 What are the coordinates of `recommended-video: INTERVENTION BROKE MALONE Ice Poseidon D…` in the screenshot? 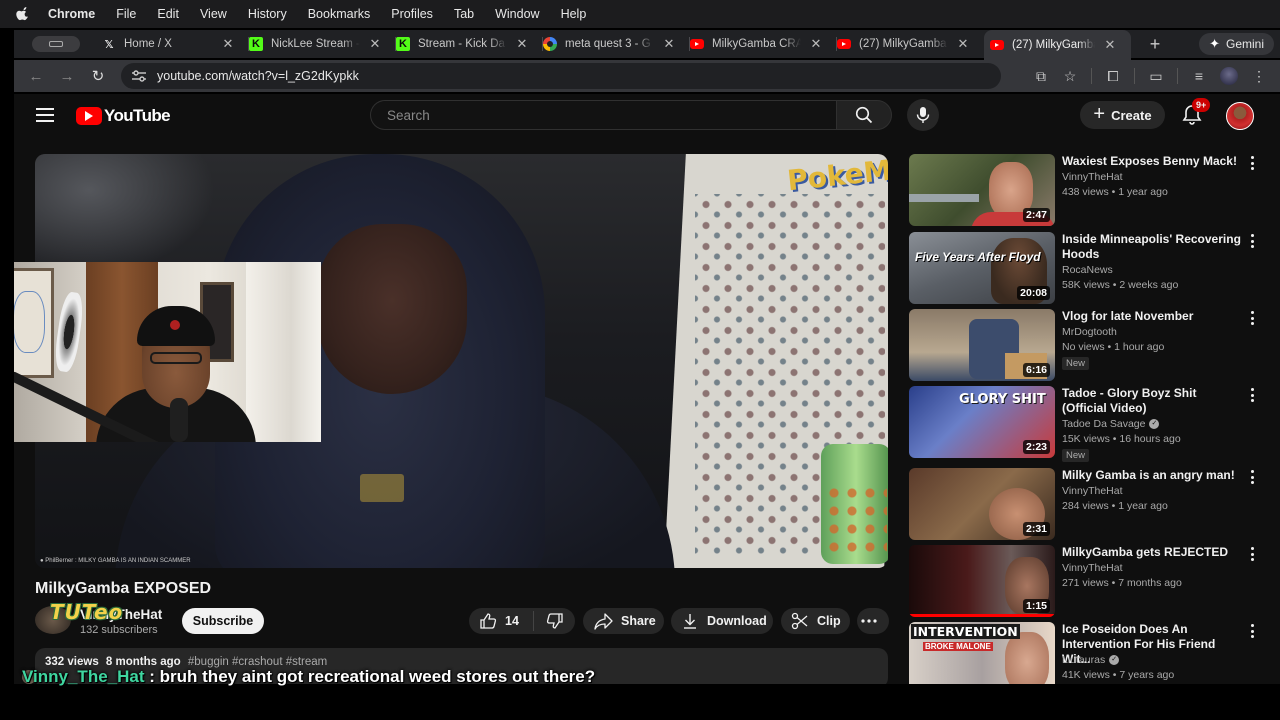 It's located at (1089, 653).